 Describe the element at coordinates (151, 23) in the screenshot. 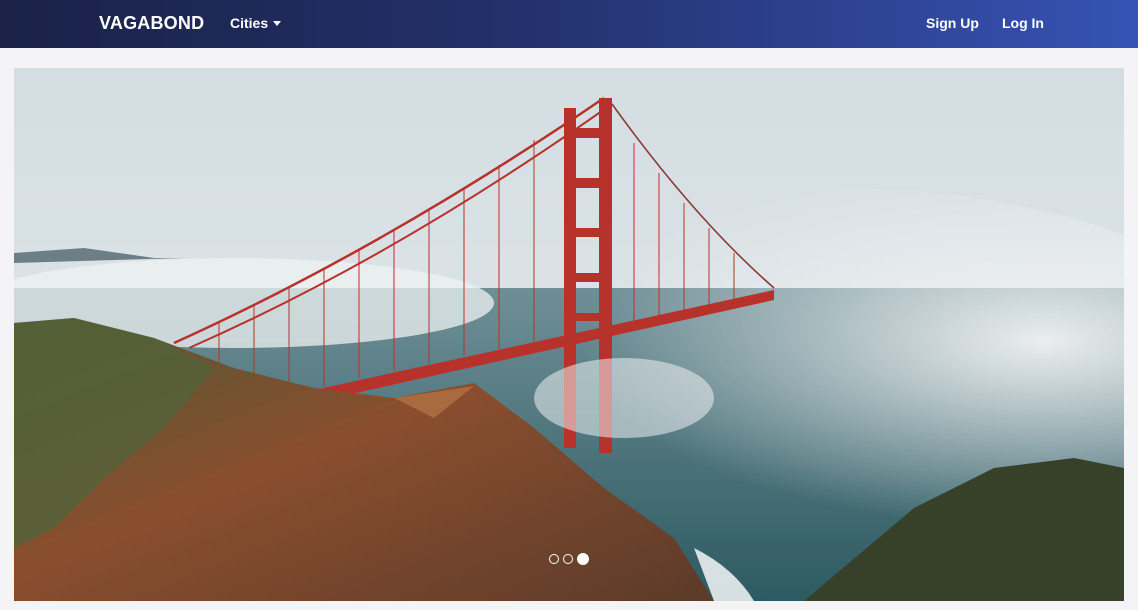

I see `brand-logo: VAGABOND` at that location.